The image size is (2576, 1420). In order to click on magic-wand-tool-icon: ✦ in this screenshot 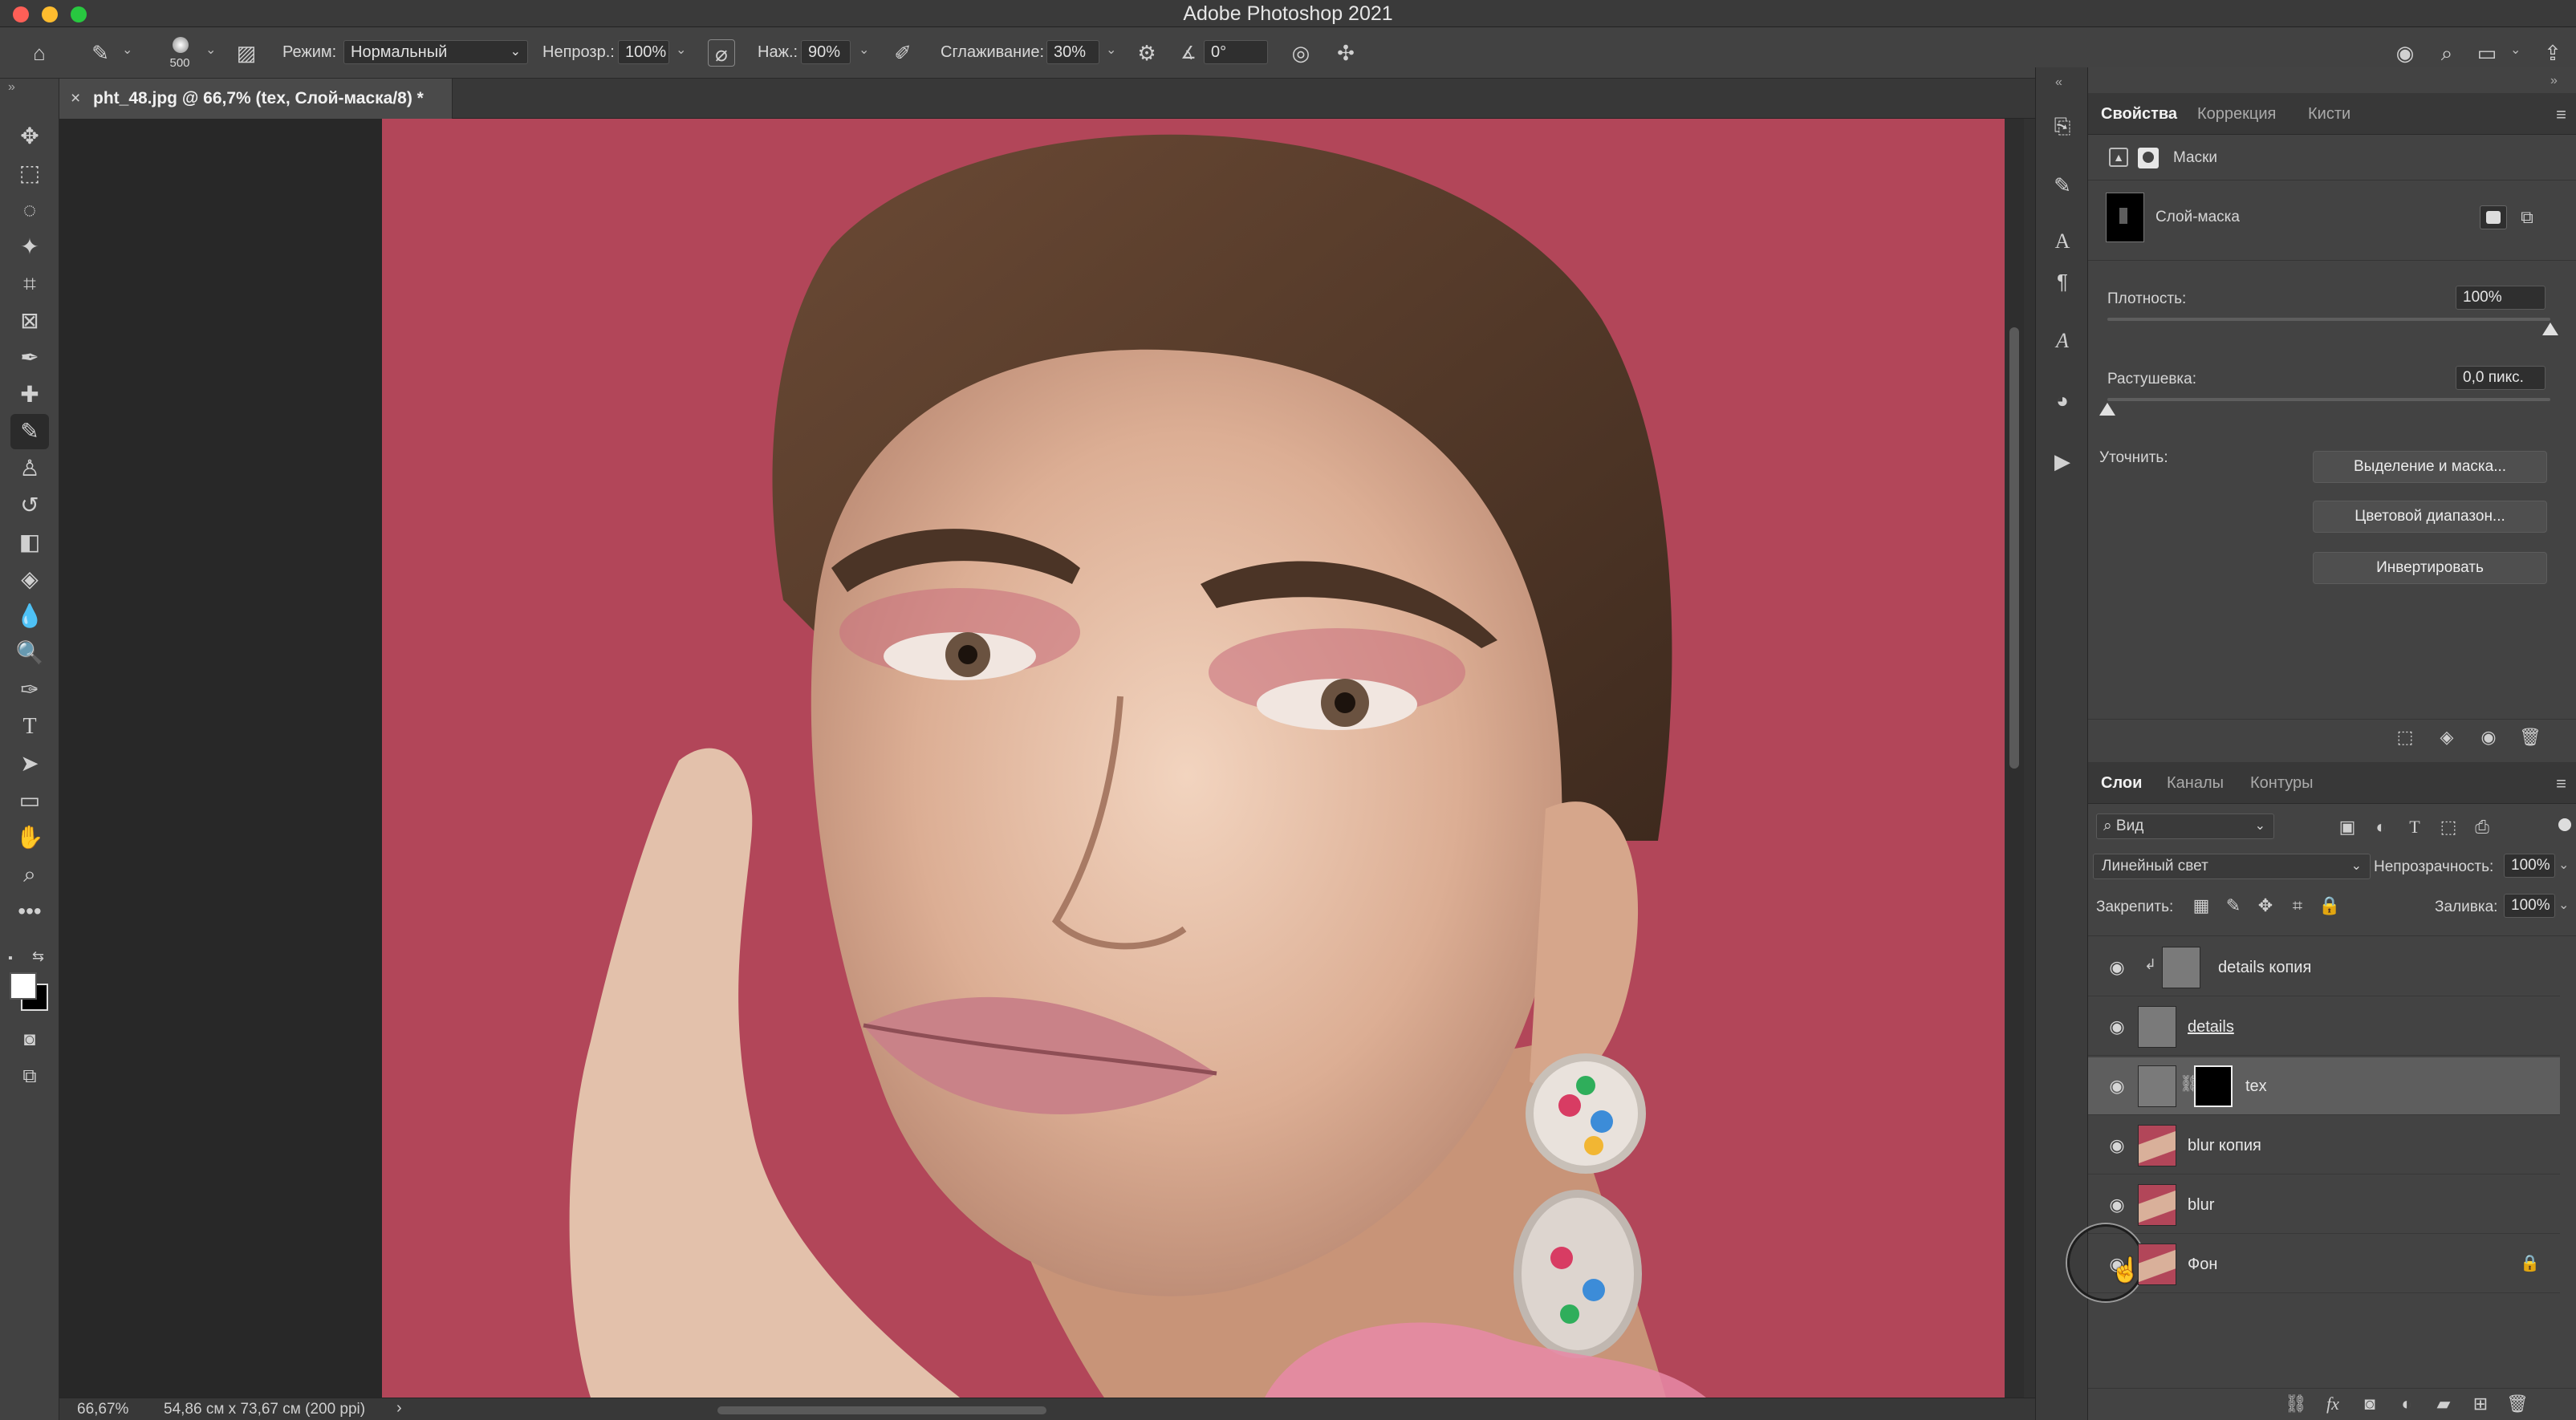, I will do `click(29, 247)`.